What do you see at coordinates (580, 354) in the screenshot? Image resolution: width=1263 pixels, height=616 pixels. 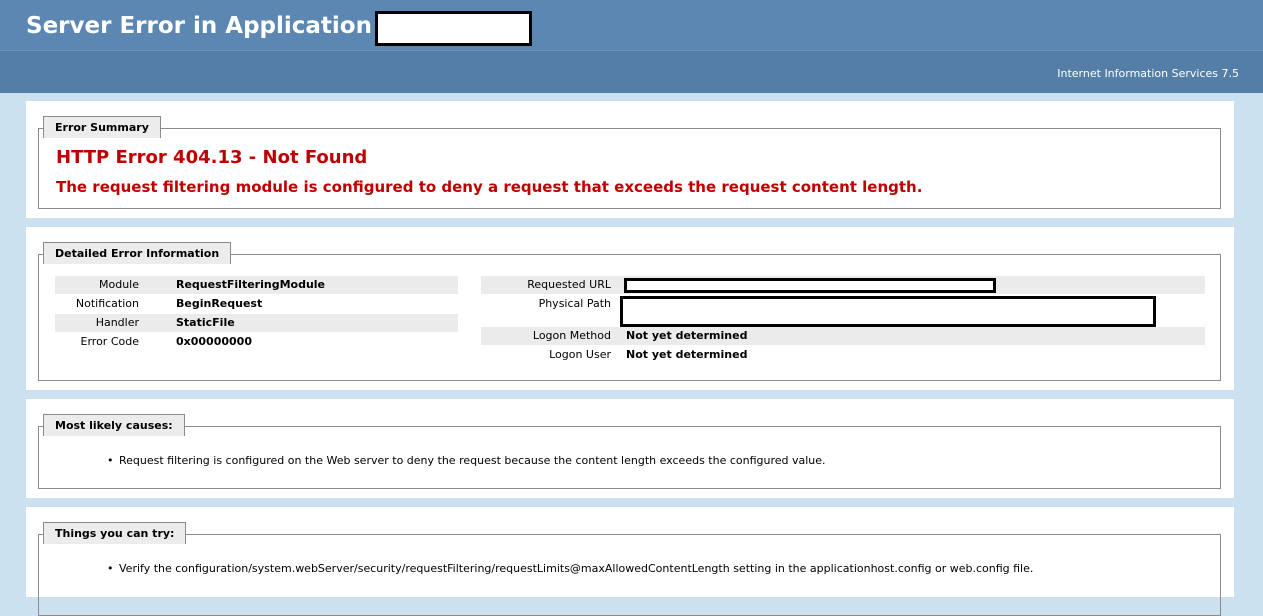 I see `detail-label: Logon User` at bounding box center [580, 354].